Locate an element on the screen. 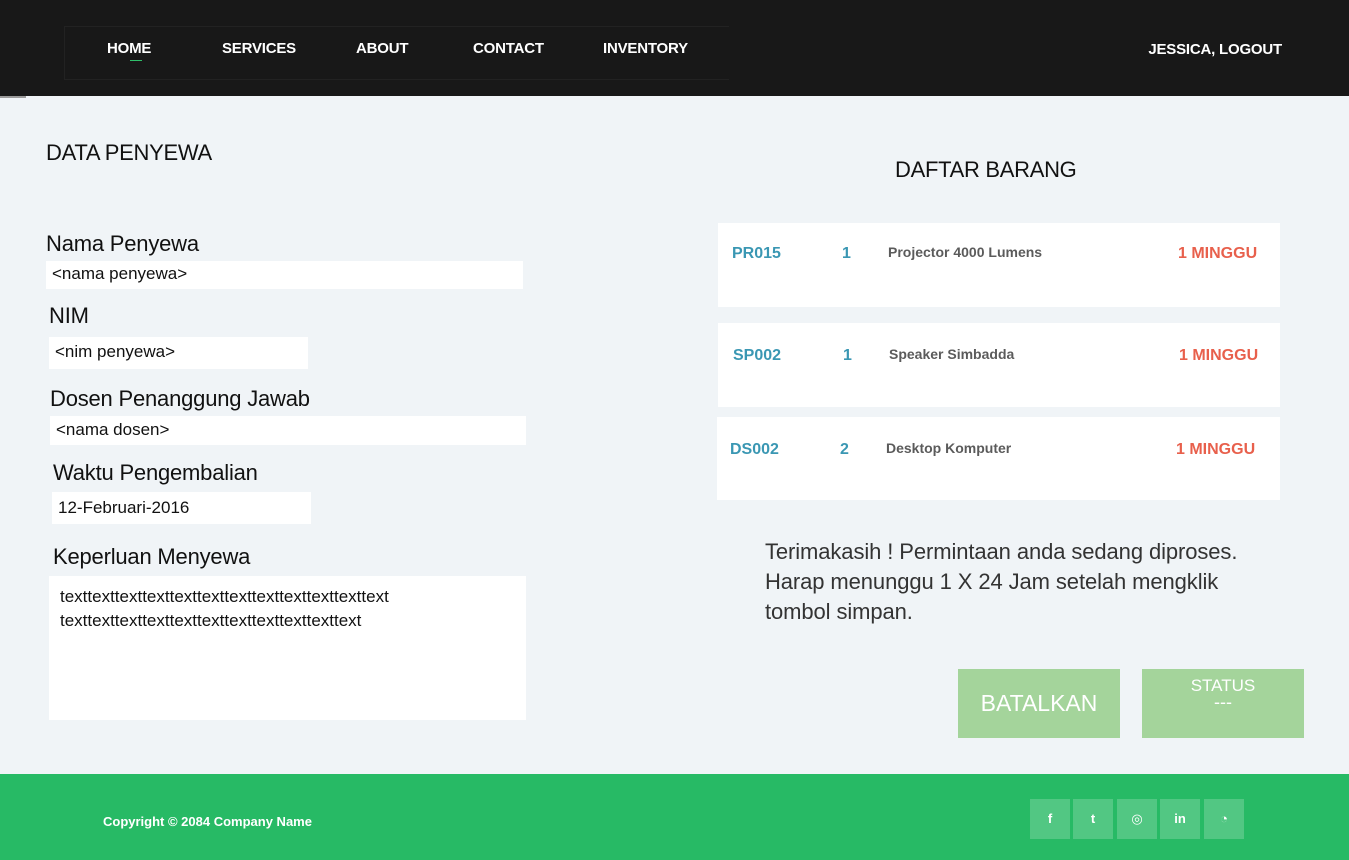 The width and height of the screenshot is (1349, 860). return-date-label: Waktu Pengembalian is located at coordinates (155, 472).